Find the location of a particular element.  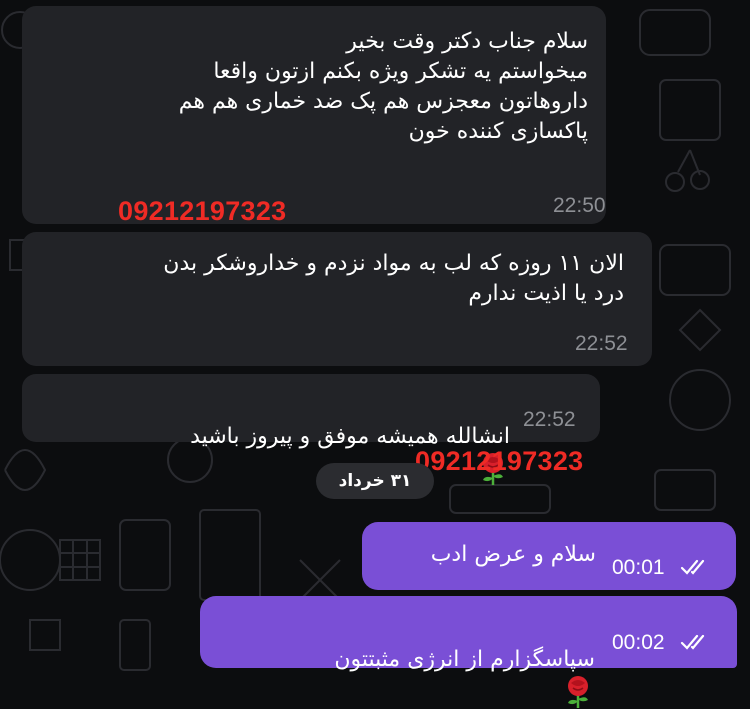

message-time: 22:50 is located at coordinates (579, 205).